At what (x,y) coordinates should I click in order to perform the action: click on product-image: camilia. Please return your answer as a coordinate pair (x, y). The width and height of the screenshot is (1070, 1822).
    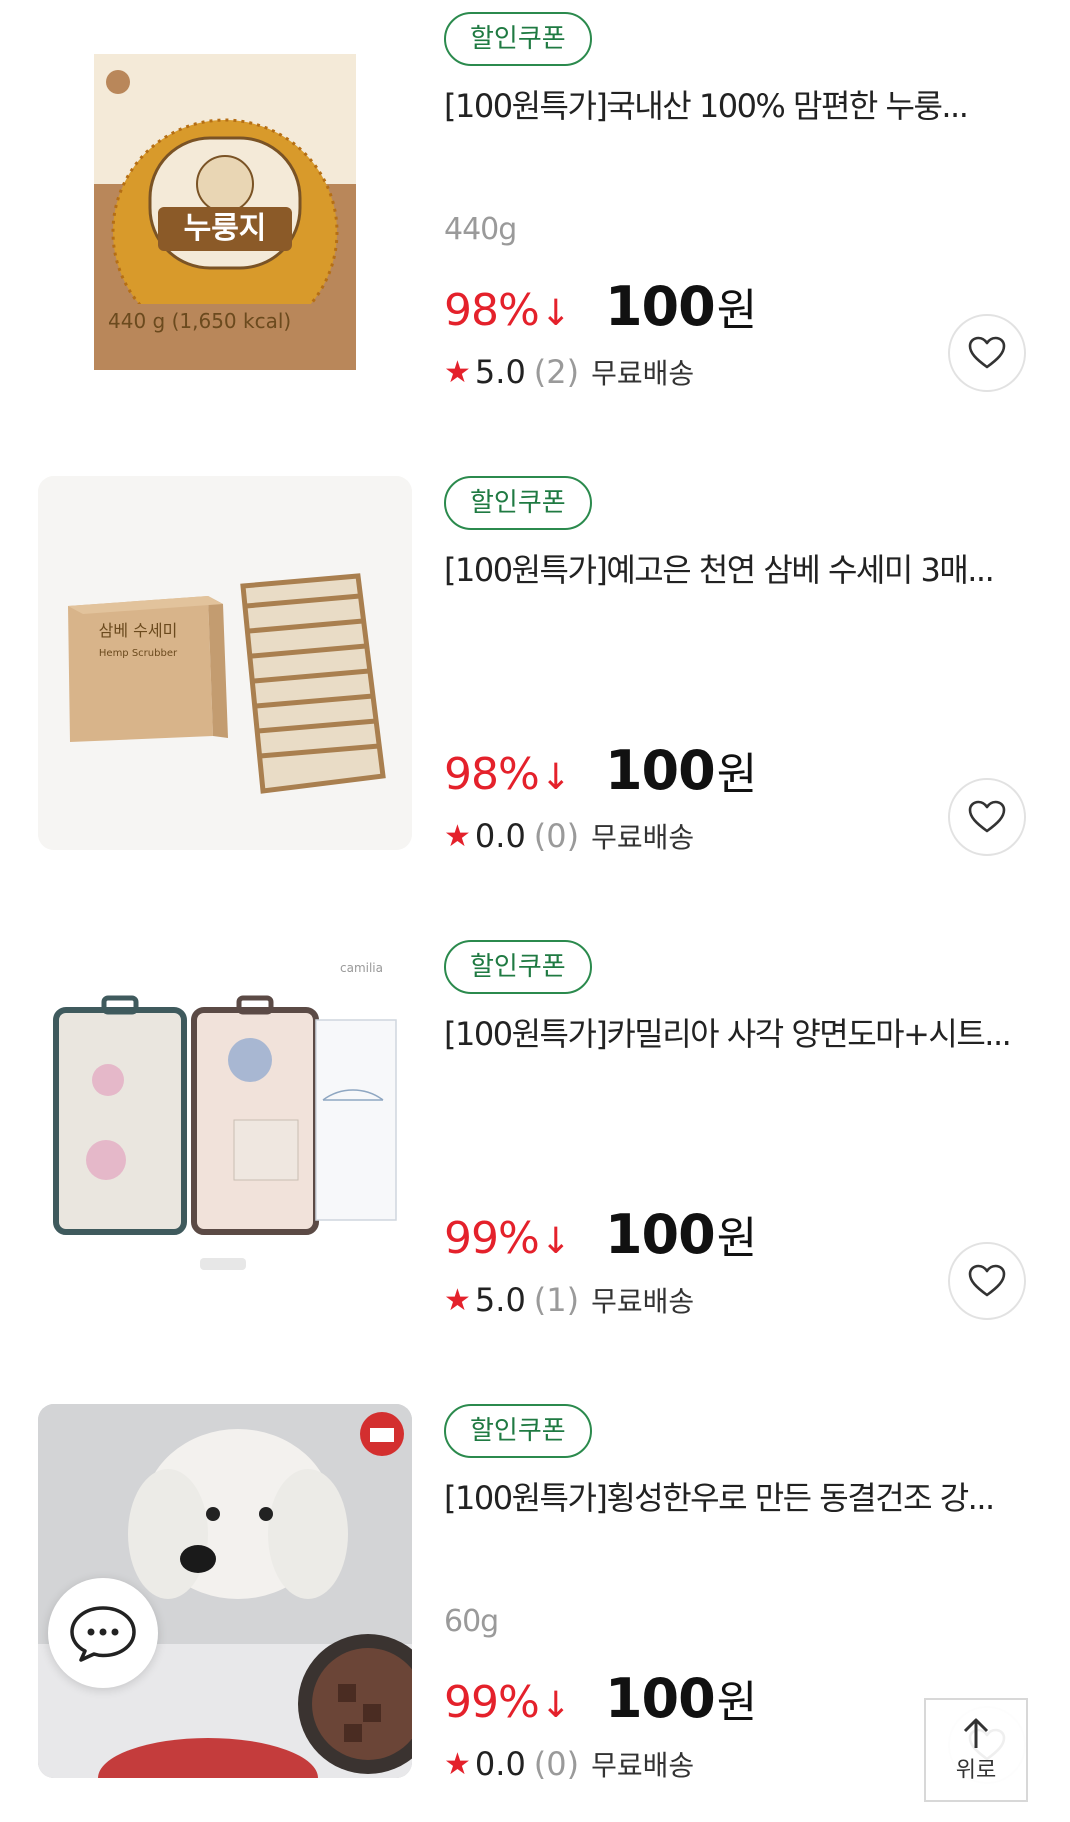
    Looking at the image, I should click on (225, 1127).